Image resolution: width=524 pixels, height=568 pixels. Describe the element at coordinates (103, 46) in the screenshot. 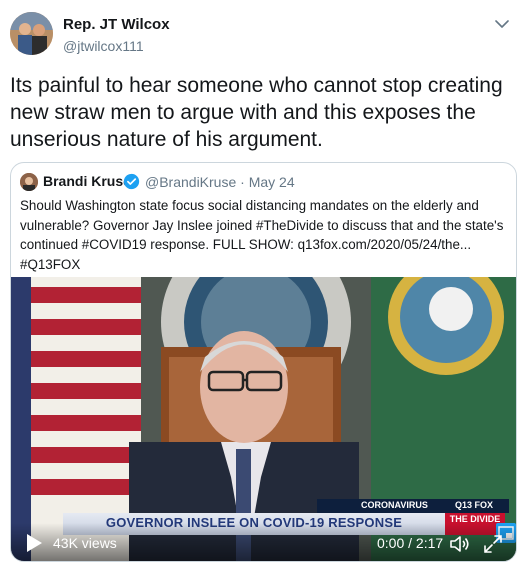

I see `author-handle: @jtwilcox111` at that location.